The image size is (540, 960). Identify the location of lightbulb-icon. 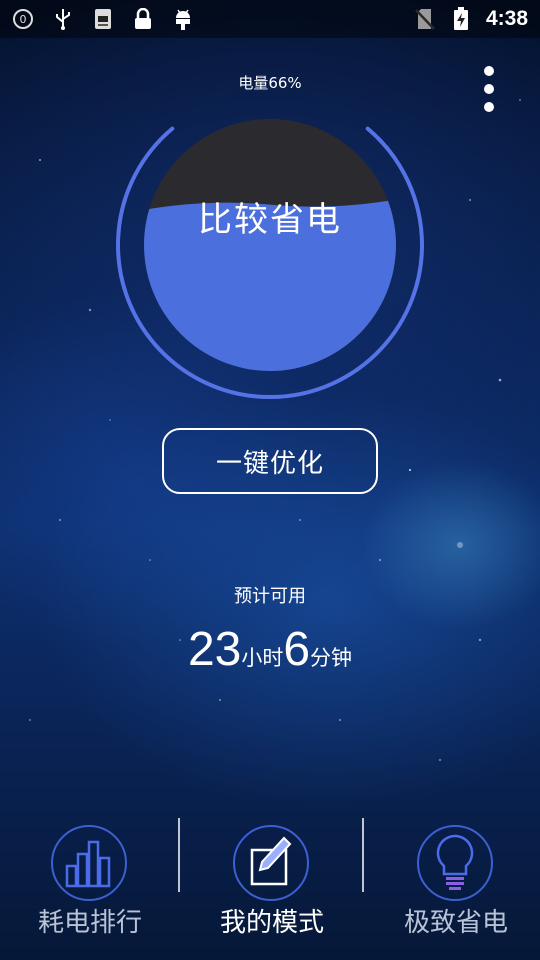
(455, 863).